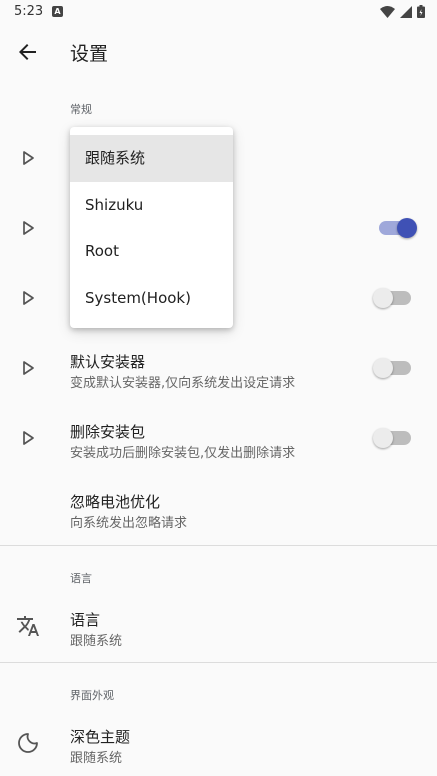 The width and height of the screenshot is (437, 776). Describe the element at coordinates (92, 695) in the screenshot. I see `section-header-appearance: 界面外观` at that location.